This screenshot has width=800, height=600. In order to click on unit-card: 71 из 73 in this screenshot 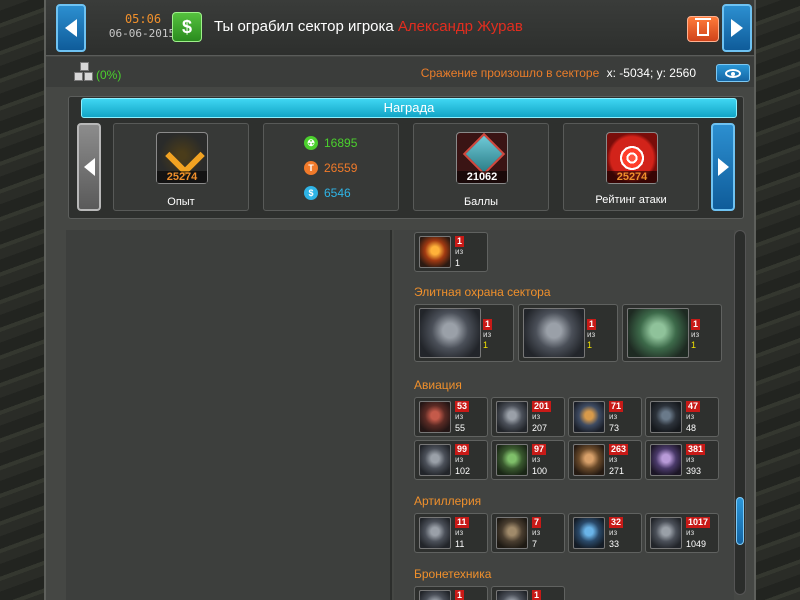, I will do `click(605, 417)`.